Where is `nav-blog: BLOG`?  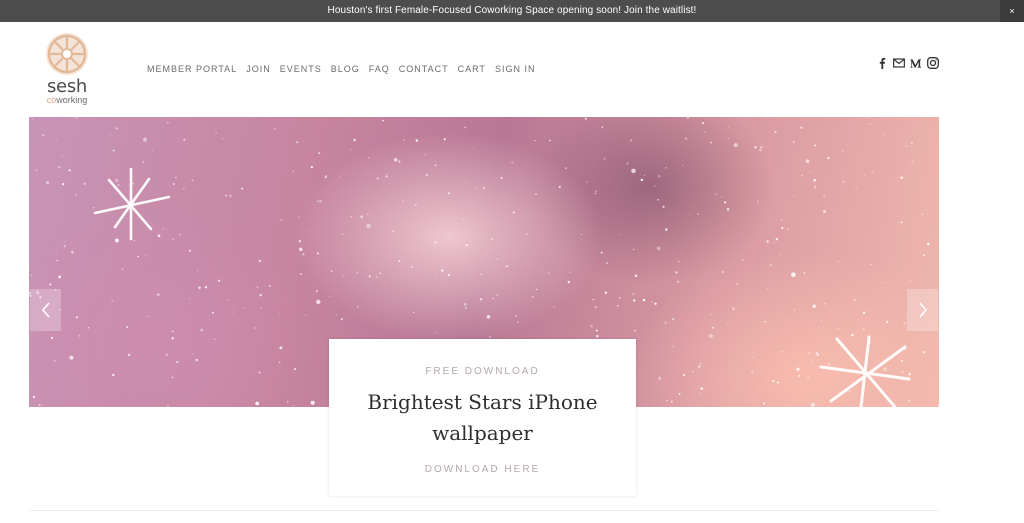 nav-blog: BLOG is located at coordinates (345, 69).